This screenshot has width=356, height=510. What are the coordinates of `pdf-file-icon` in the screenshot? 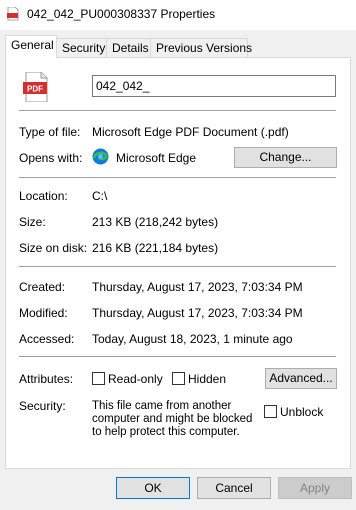 It's located at (13, 14).